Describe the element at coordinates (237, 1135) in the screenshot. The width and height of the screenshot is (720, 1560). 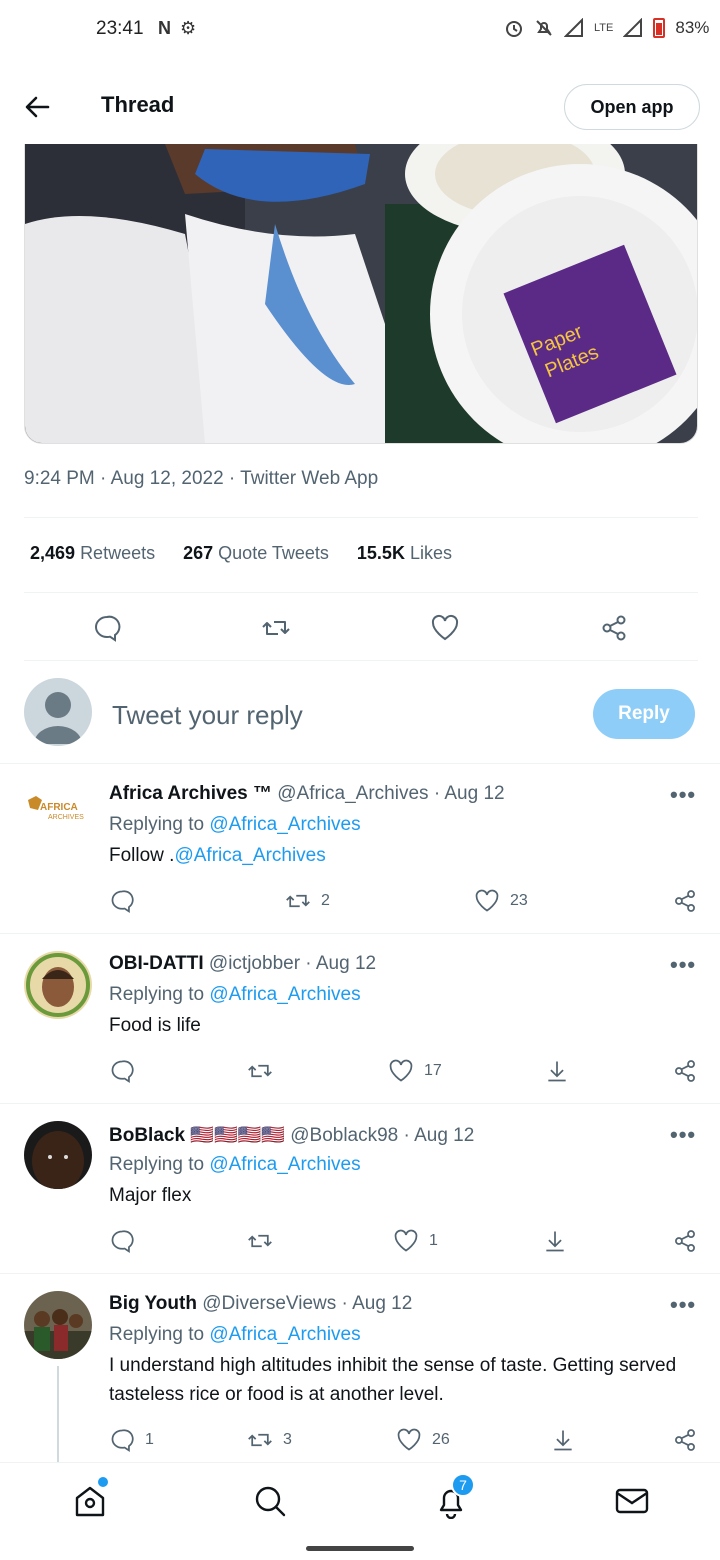
I see `author-flags: 🇺🇸🇺🇸🇺🇸🇺🇸` at that location.